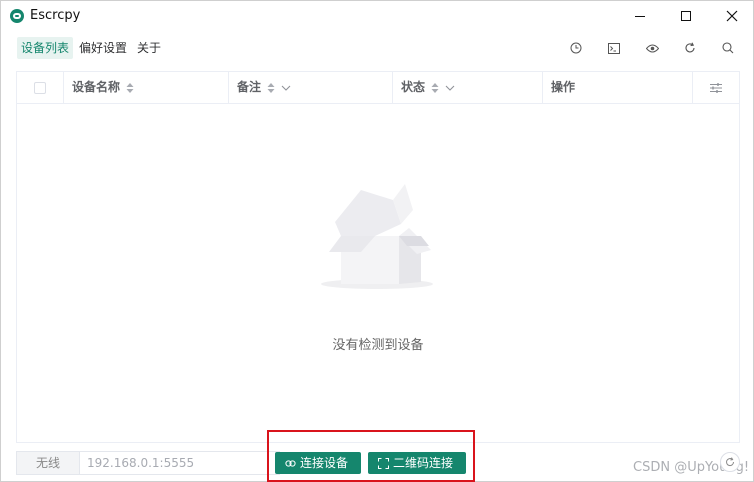 Image resolution: width=754 pixels, height=482 pixels. I want to click on header-select-cell, so click(40, 87).